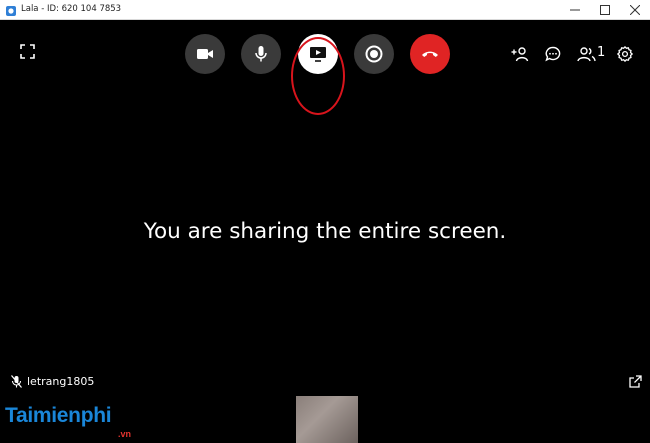 Image resolution: width=650 pixels, height=443 pixels. What do you see at coordinates (16, 384) in the screenshot?
I see `mic-muted-icon` at bounding box center [16, 384].